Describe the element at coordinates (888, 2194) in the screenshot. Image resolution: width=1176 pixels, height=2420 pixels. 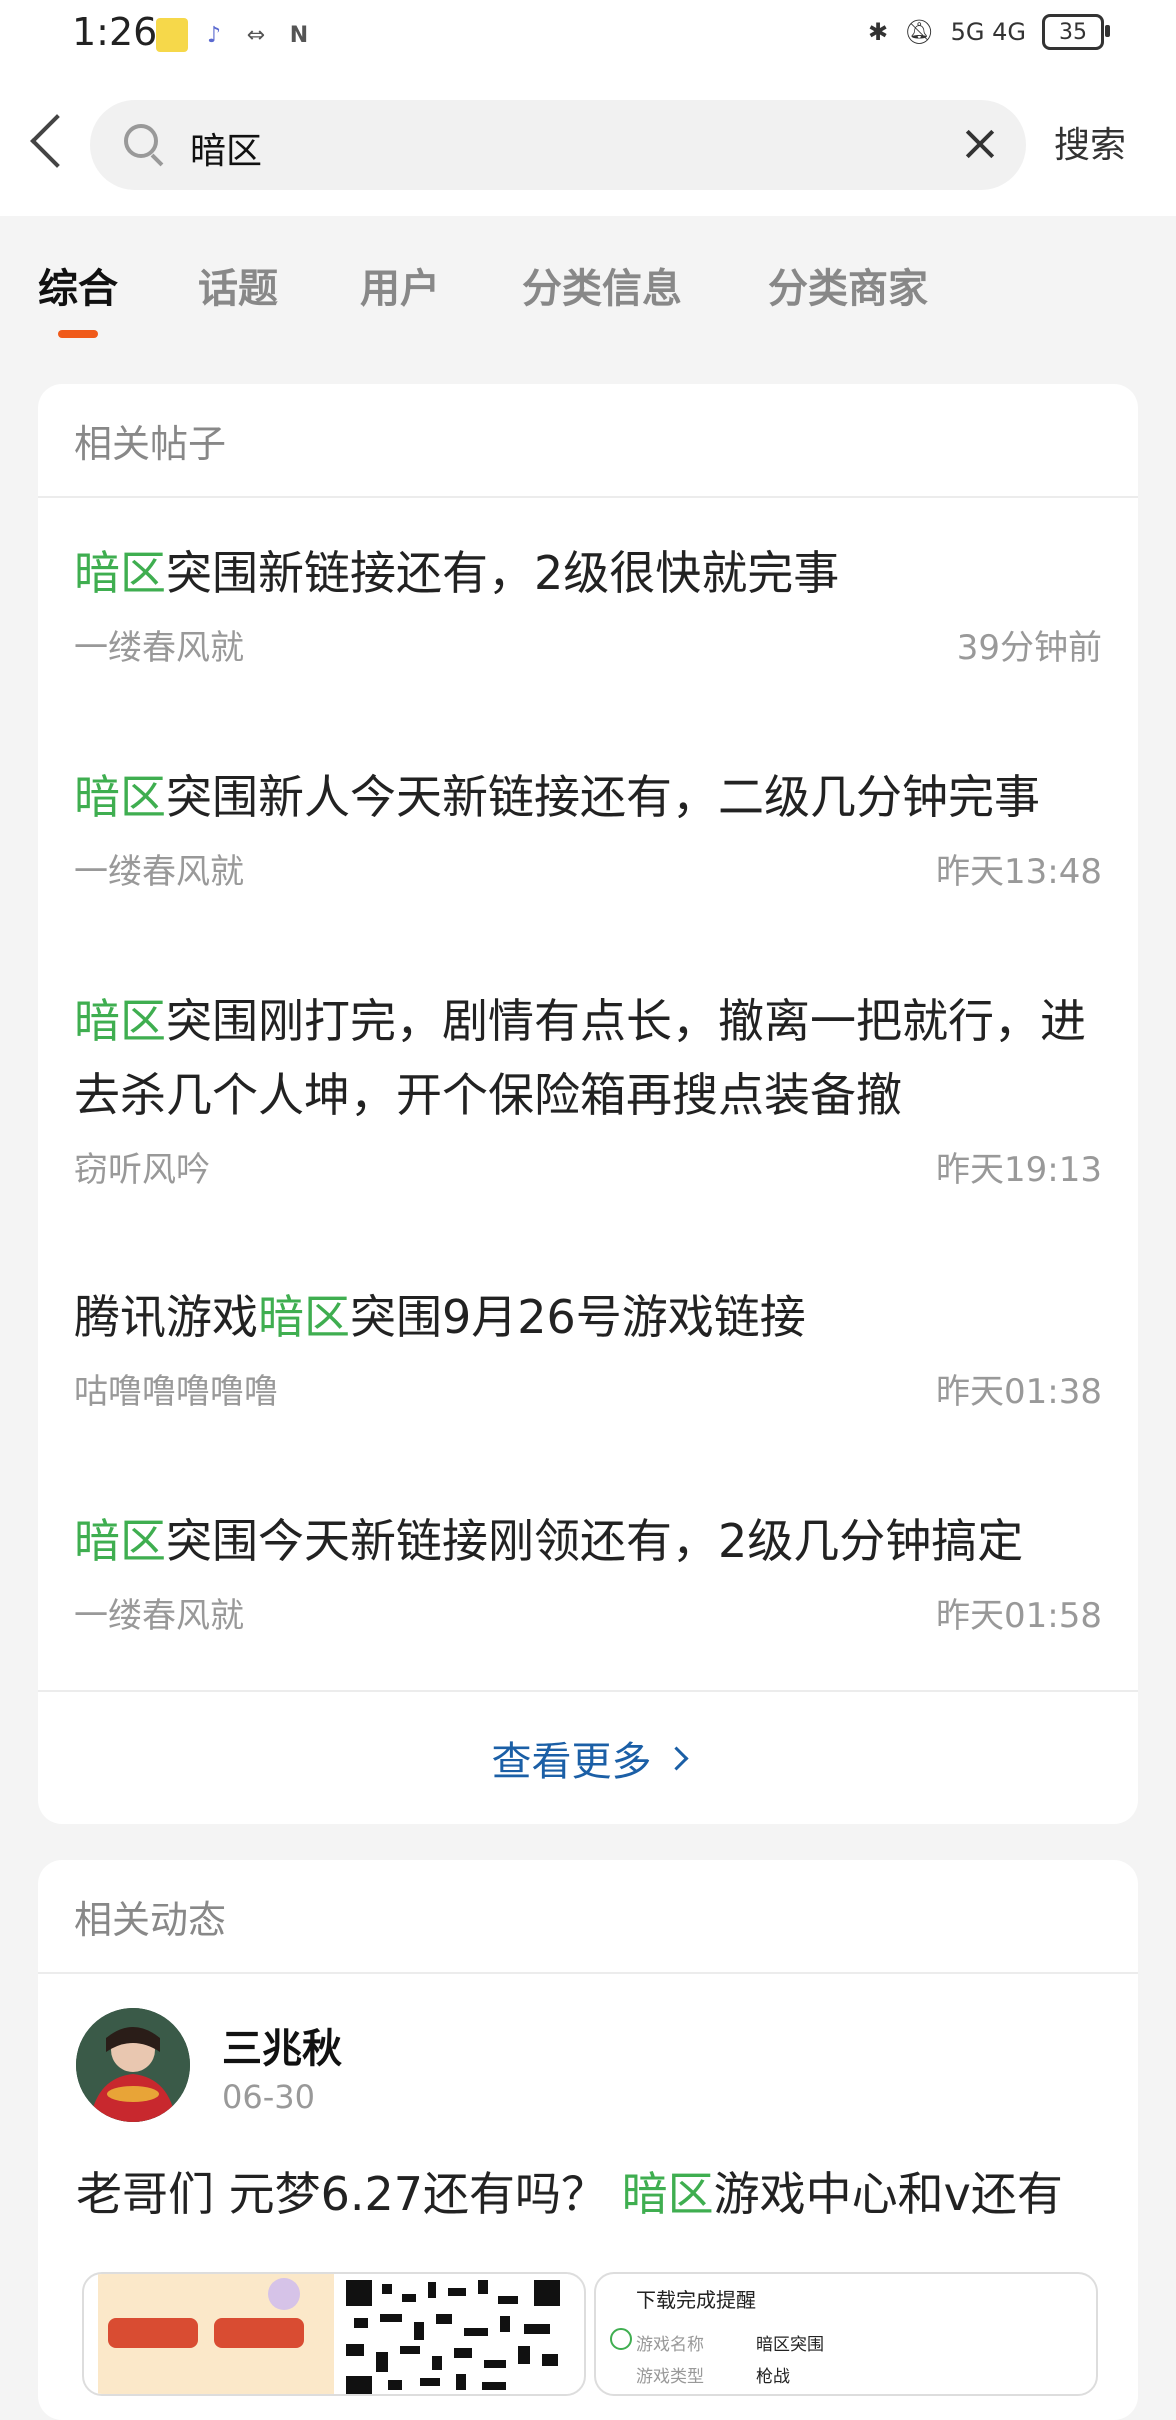
I see `feed-text-rest: 游戏中心和v还有` at that location.